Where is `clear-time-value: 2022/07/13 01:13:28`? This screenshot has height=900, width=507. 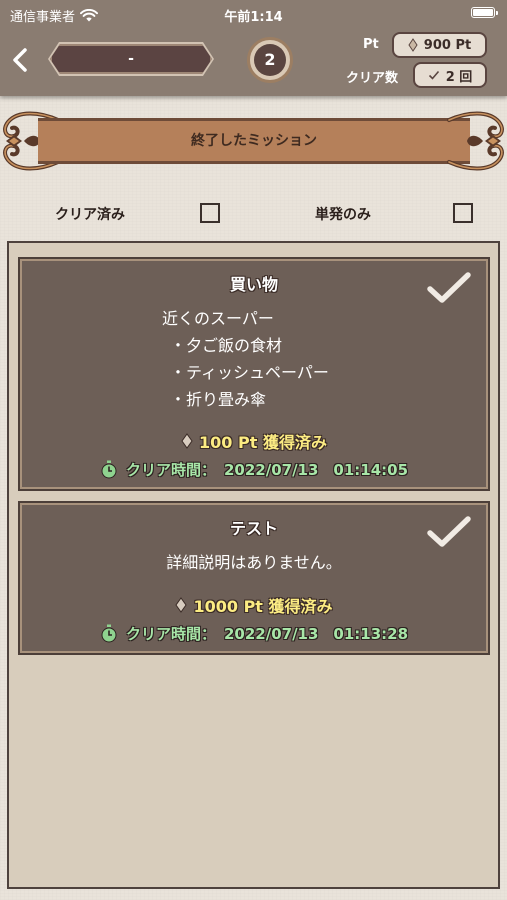 clear-time-value: 2022/07/13 01:13:28 is located at coordinates (316, 634).